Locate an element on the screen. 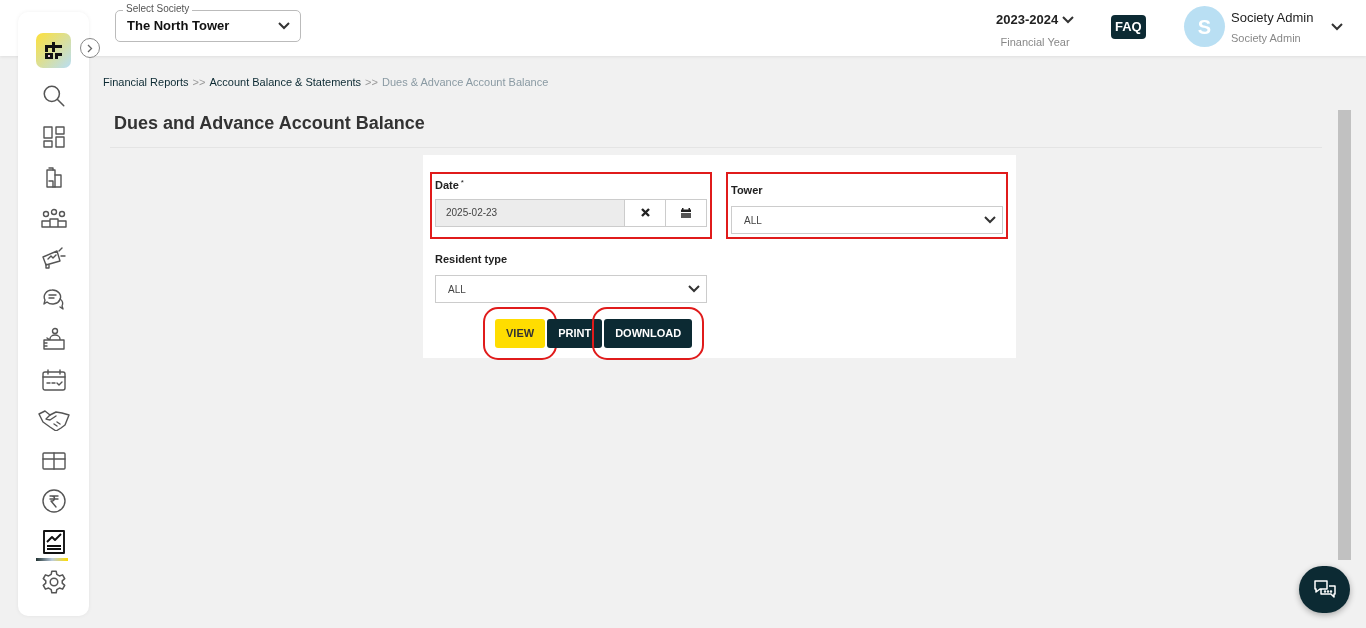 The height and width of the screenshot is (628, 1366). user-role: Society Admin is located at coordinates (1266, 38).